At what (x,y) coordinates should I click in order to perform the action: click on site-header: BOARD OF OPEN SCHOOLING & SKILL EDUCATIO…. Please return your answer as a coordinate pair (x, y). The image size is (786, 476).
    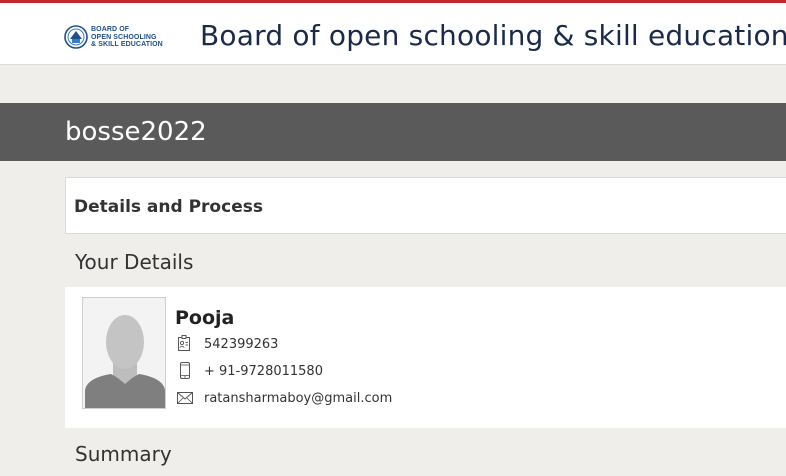
    Looking at the image, I should click on (393, 34).